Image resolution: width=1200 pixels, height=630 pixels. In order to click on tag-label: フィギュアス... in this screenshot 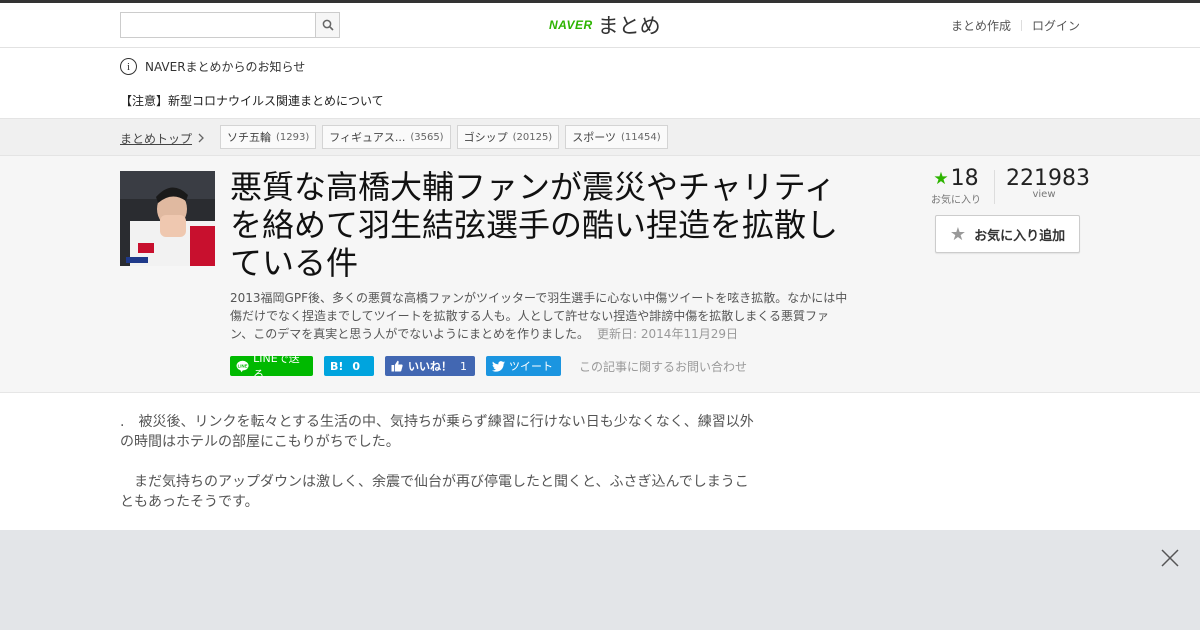, I will do `click(367, 137)`.